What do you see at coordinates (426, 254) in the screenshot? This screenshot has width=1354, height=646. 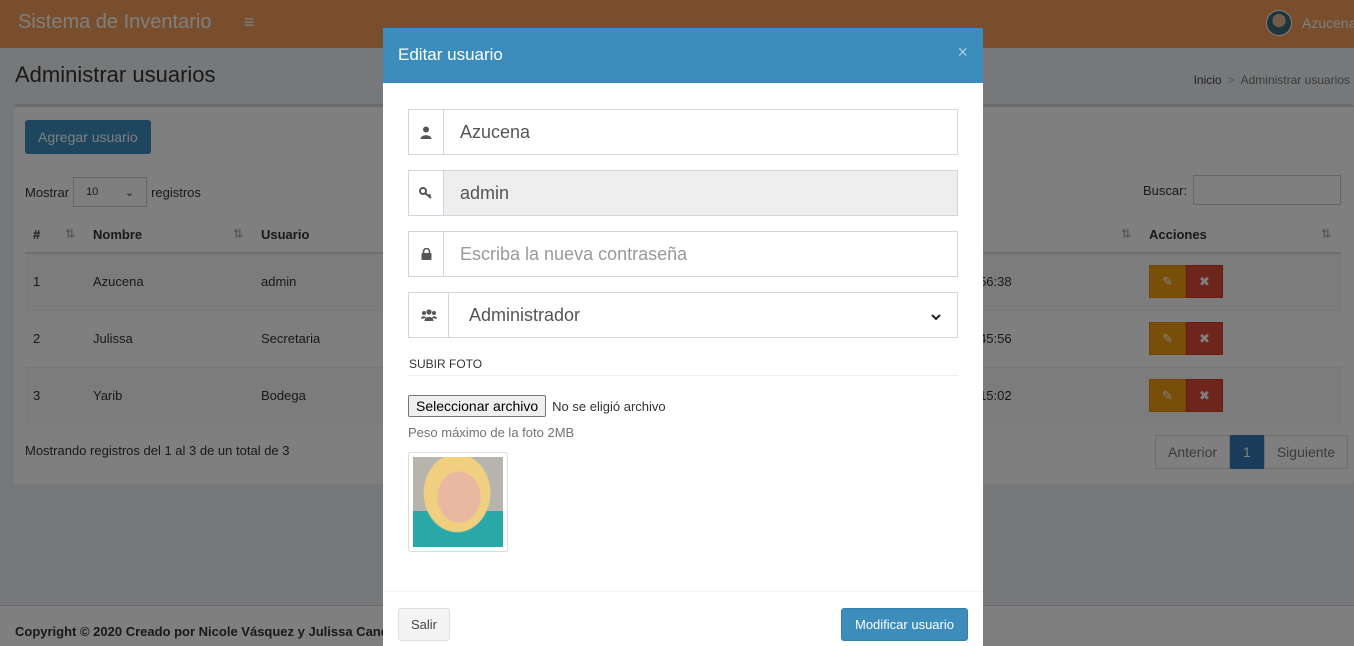 I see `lock-icon` at bounding box center [426, 254].